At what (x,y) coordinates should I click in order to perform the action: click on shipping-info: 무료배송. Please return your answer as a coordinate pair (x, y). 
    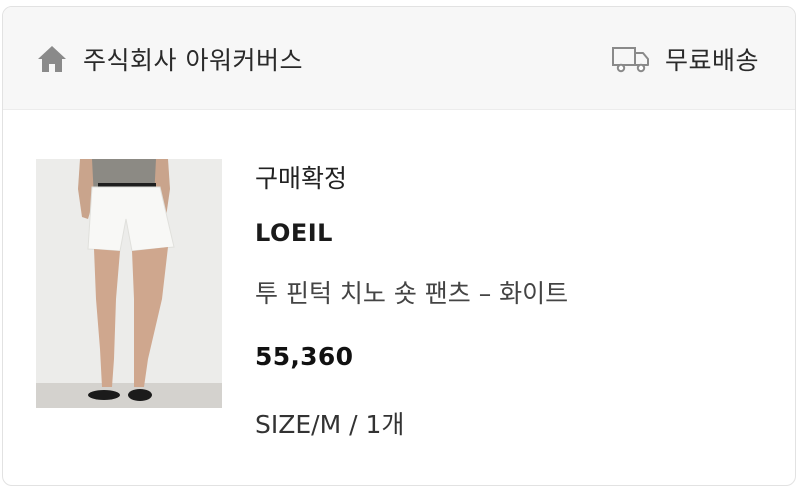
    Looking at the image, I should click on (685, 59).